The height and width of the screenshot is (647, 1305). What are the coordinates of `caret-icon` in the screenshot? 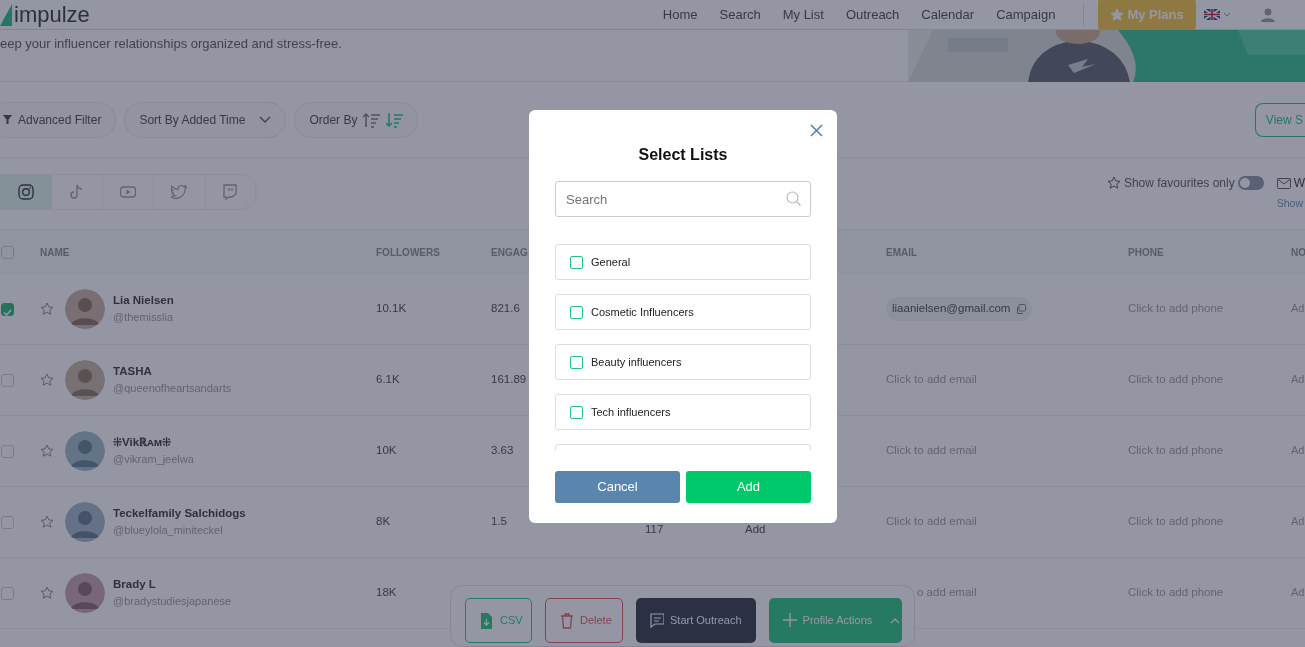 It's located at (1226, 14).